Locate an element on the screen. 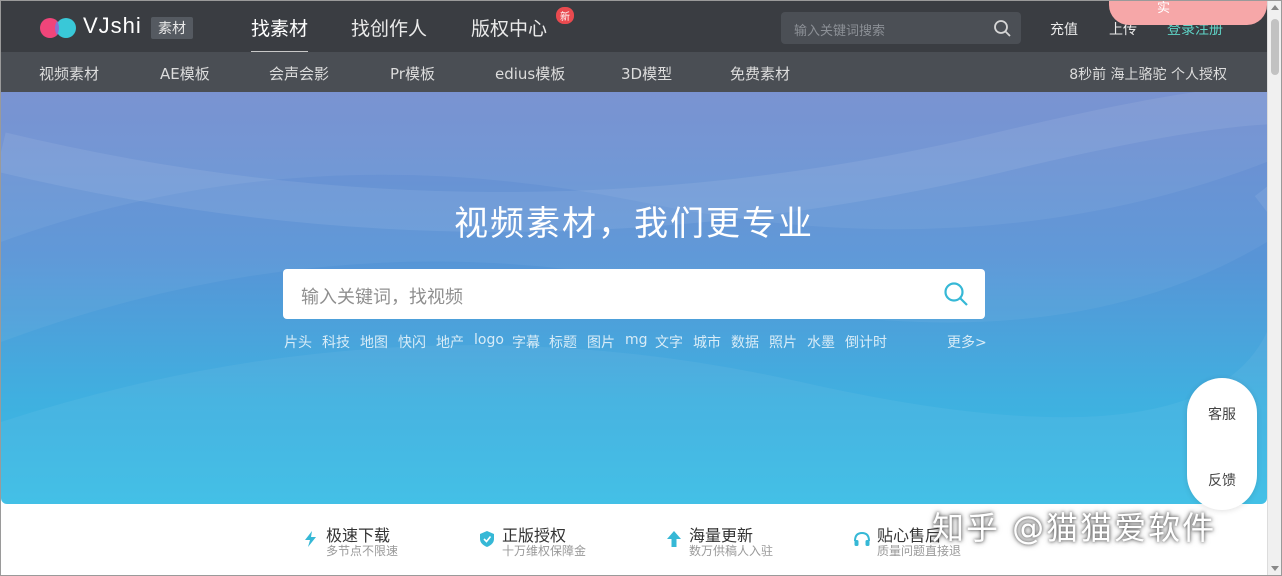 Image resolution: width=1282 pixels, height=576 pixels. category-free: 免费素材 is located at coordinates (760, 73).